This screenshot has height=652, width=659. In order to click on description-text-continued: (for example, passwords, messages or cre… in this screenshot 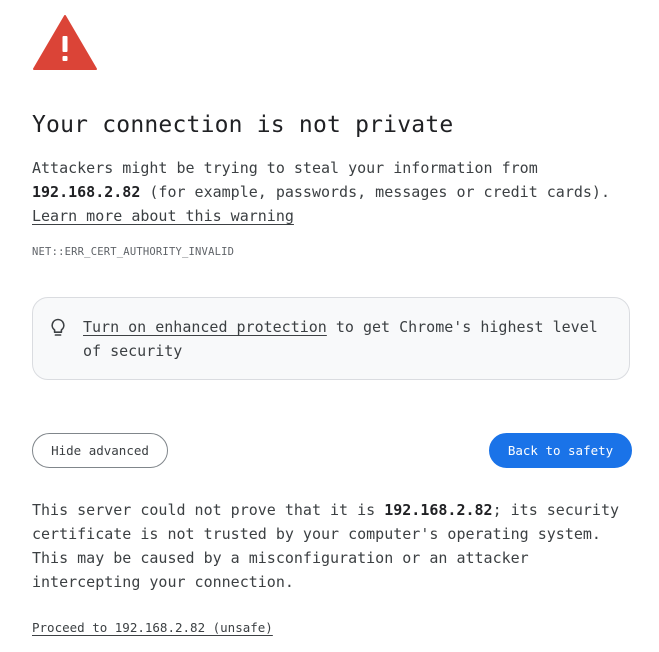, I will do `click(375, 192)`.